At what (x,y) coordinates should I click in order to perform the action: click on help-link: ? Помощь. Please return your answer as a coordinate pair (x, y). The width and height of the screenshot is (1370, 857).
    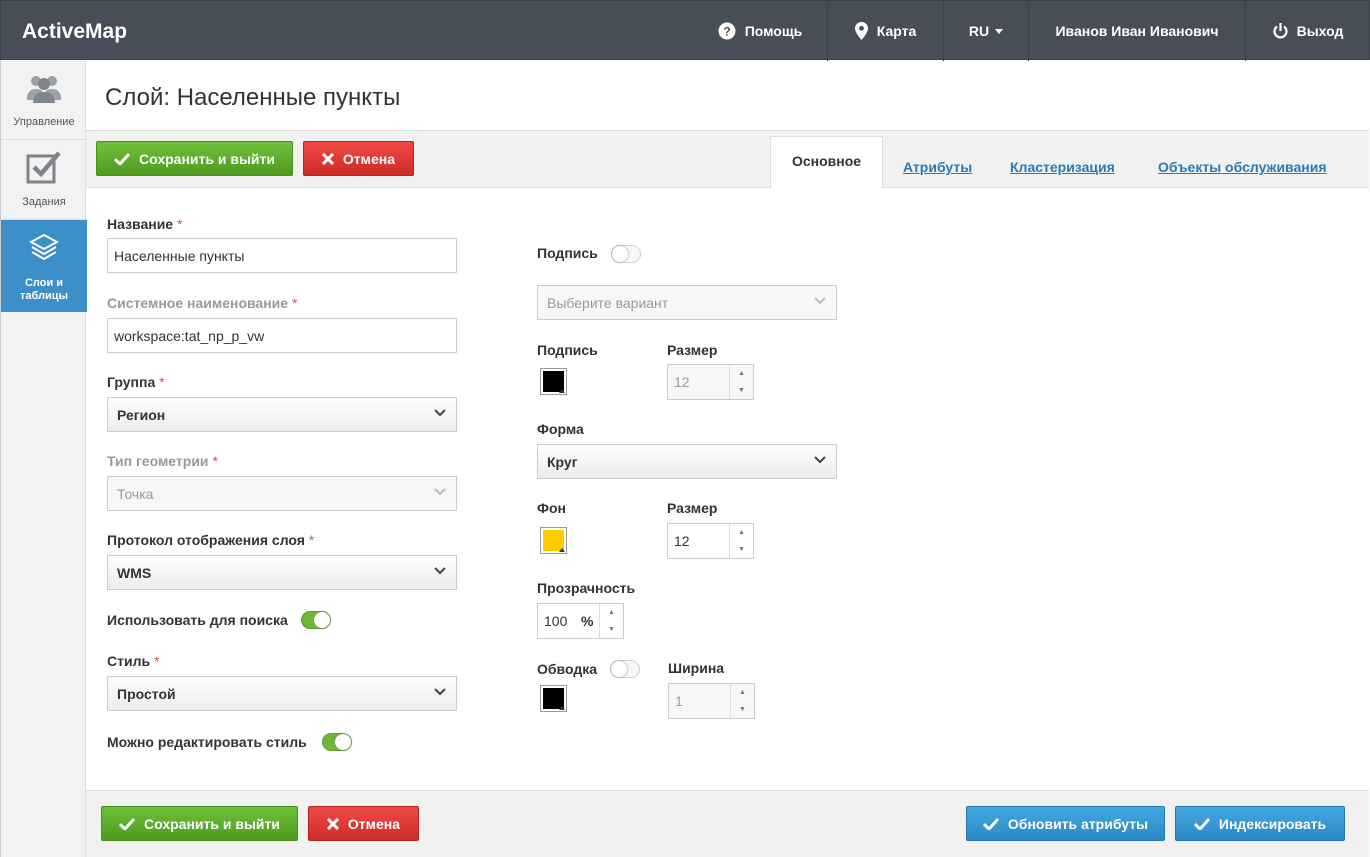
    Looking at the image, I should click on (760, 31).